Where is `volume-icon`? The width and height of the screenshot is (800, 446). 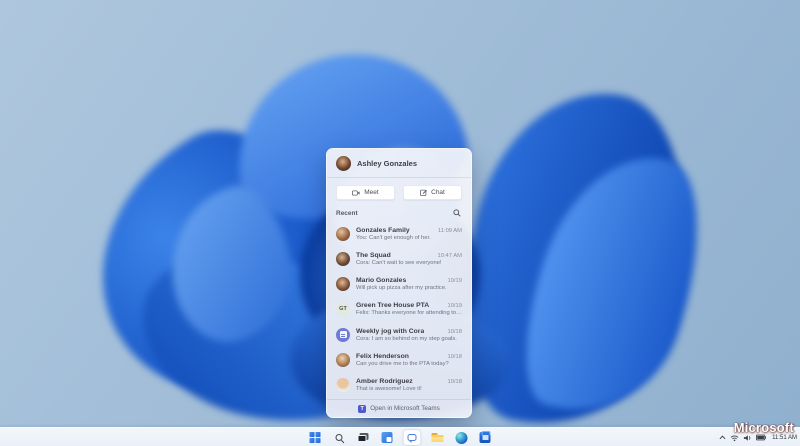
volume-icon is located at coordinates (747, 438).